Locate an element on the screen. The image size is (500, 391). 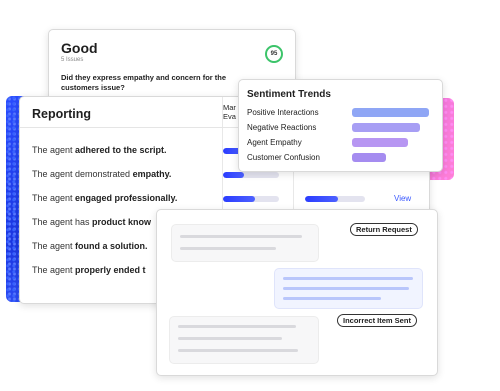
report-row: The agent engaged professionally. is located at coordinates (105, 198).